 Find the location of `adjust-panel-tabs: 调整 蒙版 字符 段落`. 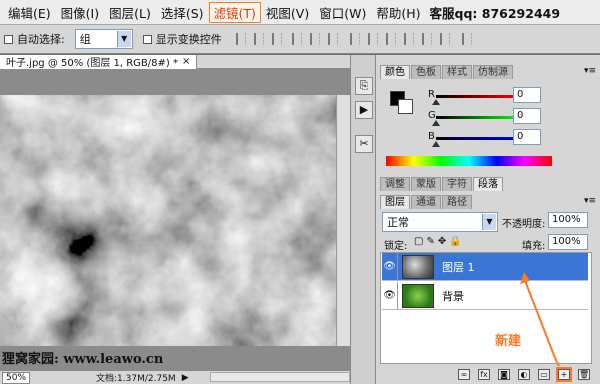

adjust-panel-tabs: 调整 蒙版 字符 段落 is located at coordinates (442, 184).